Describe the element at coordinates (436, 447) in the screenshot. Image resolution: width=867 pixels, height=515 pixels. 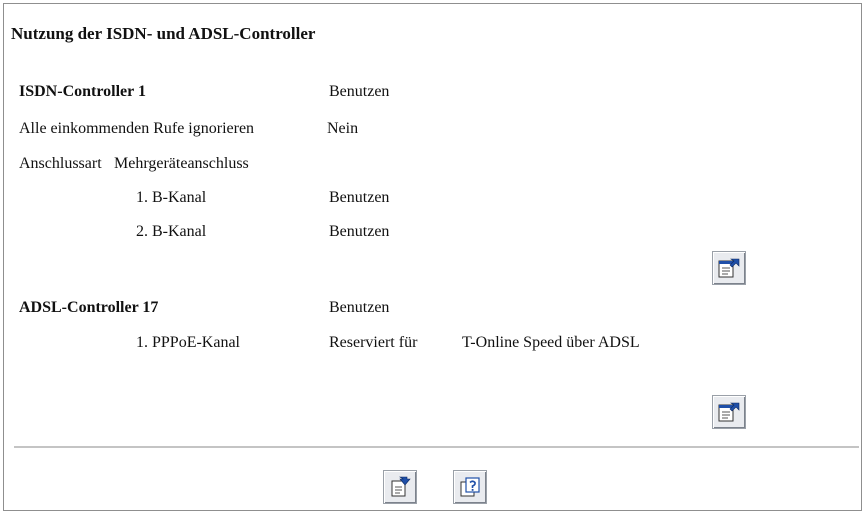
I see `section-divider` at that location.